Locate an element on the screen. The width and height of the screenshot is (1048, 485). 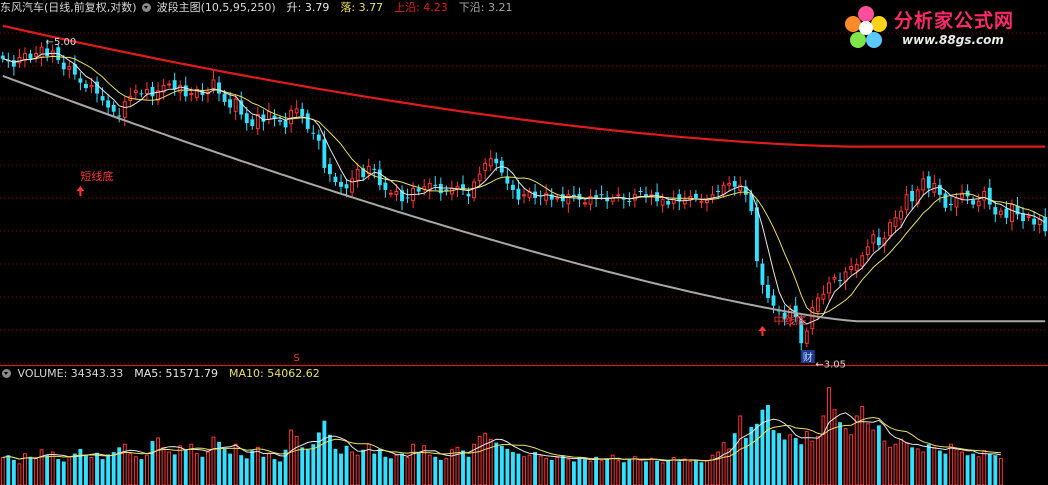
ma10-label: MA10: is located at coordinates (246, 373).